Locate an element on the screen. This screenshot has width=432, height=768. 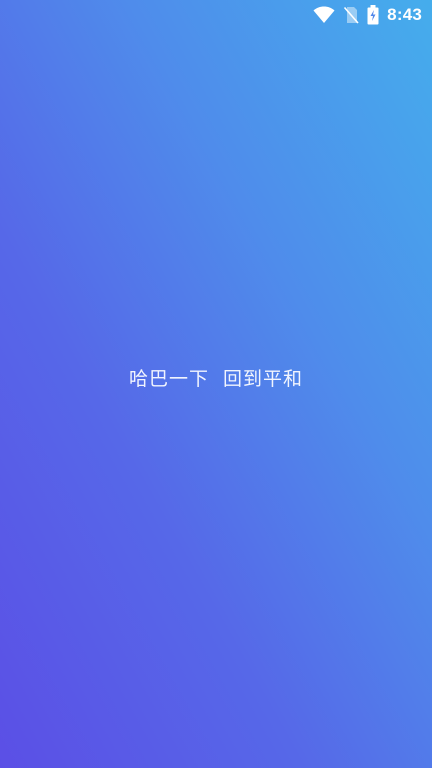
wifi-icon is located at coordinates (324, 15).